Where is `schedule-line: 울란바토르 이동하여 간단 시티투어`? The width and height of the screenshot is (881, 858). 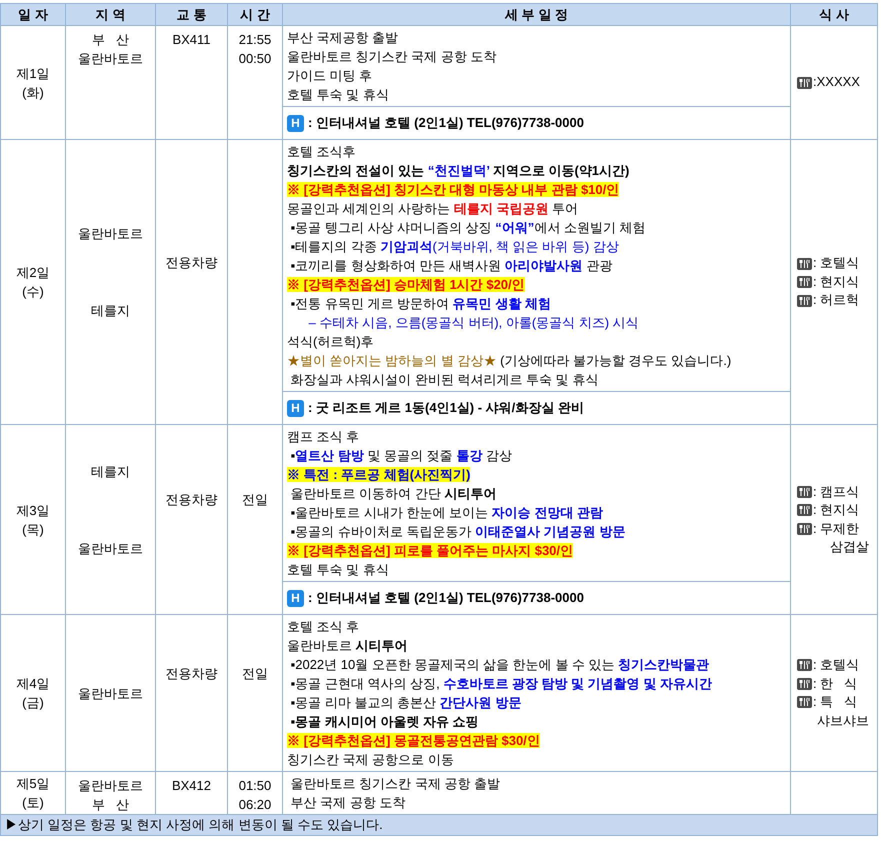 schedule-line: 울란바토르 이동하여 간단 시티투어 is located at coordinates (394, 494).